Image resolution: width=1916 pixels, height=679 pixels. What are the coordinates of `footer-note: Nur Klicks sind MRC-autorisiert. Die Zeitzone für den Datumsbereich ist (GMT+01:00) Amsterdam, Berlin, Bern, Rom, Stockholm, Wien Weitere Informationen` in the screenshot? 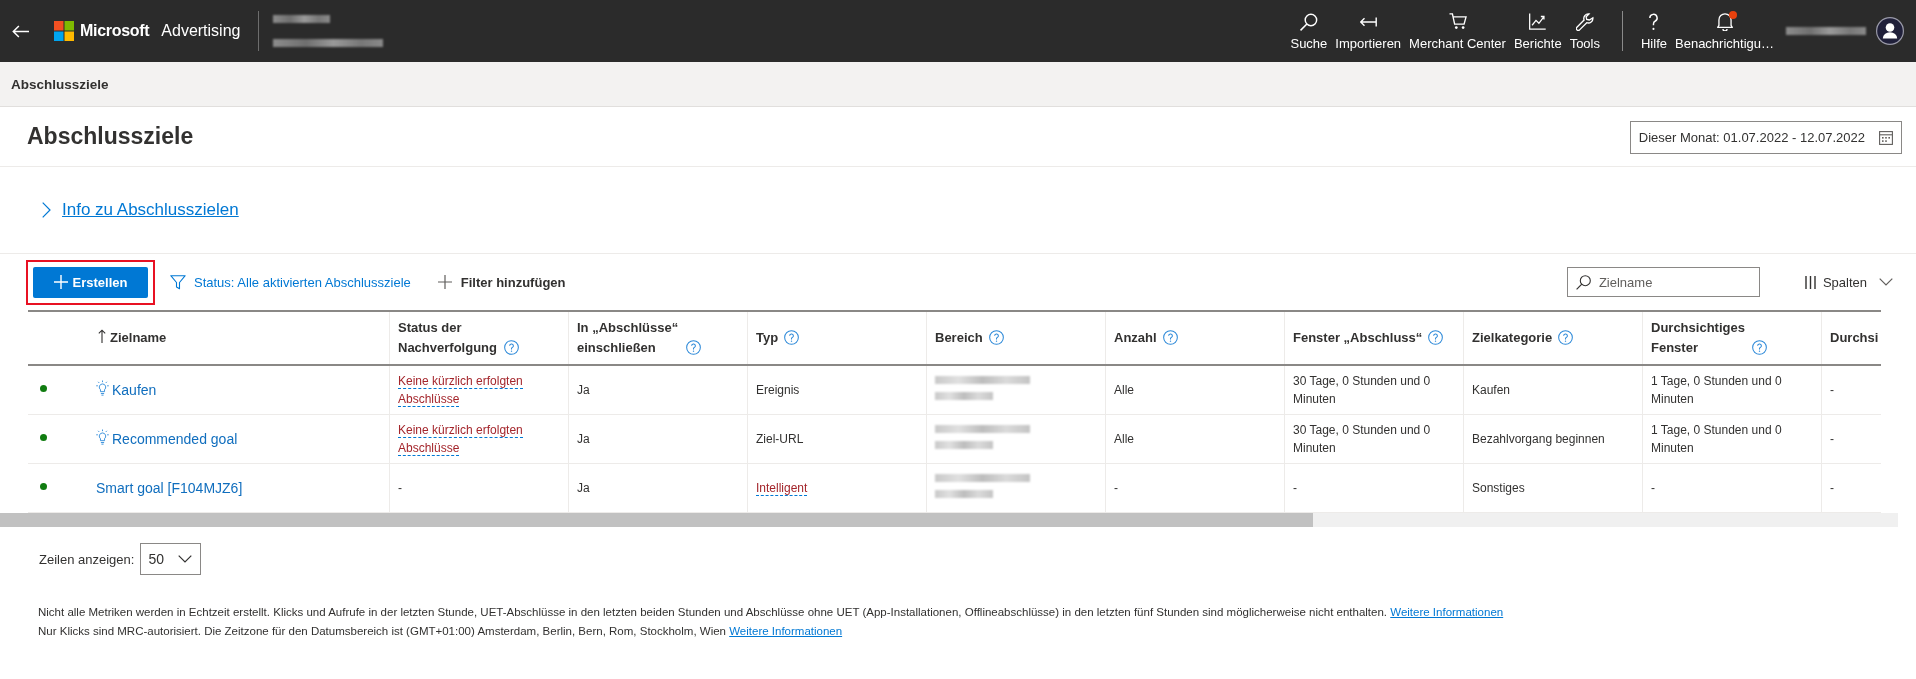 It's located at (440, 631).